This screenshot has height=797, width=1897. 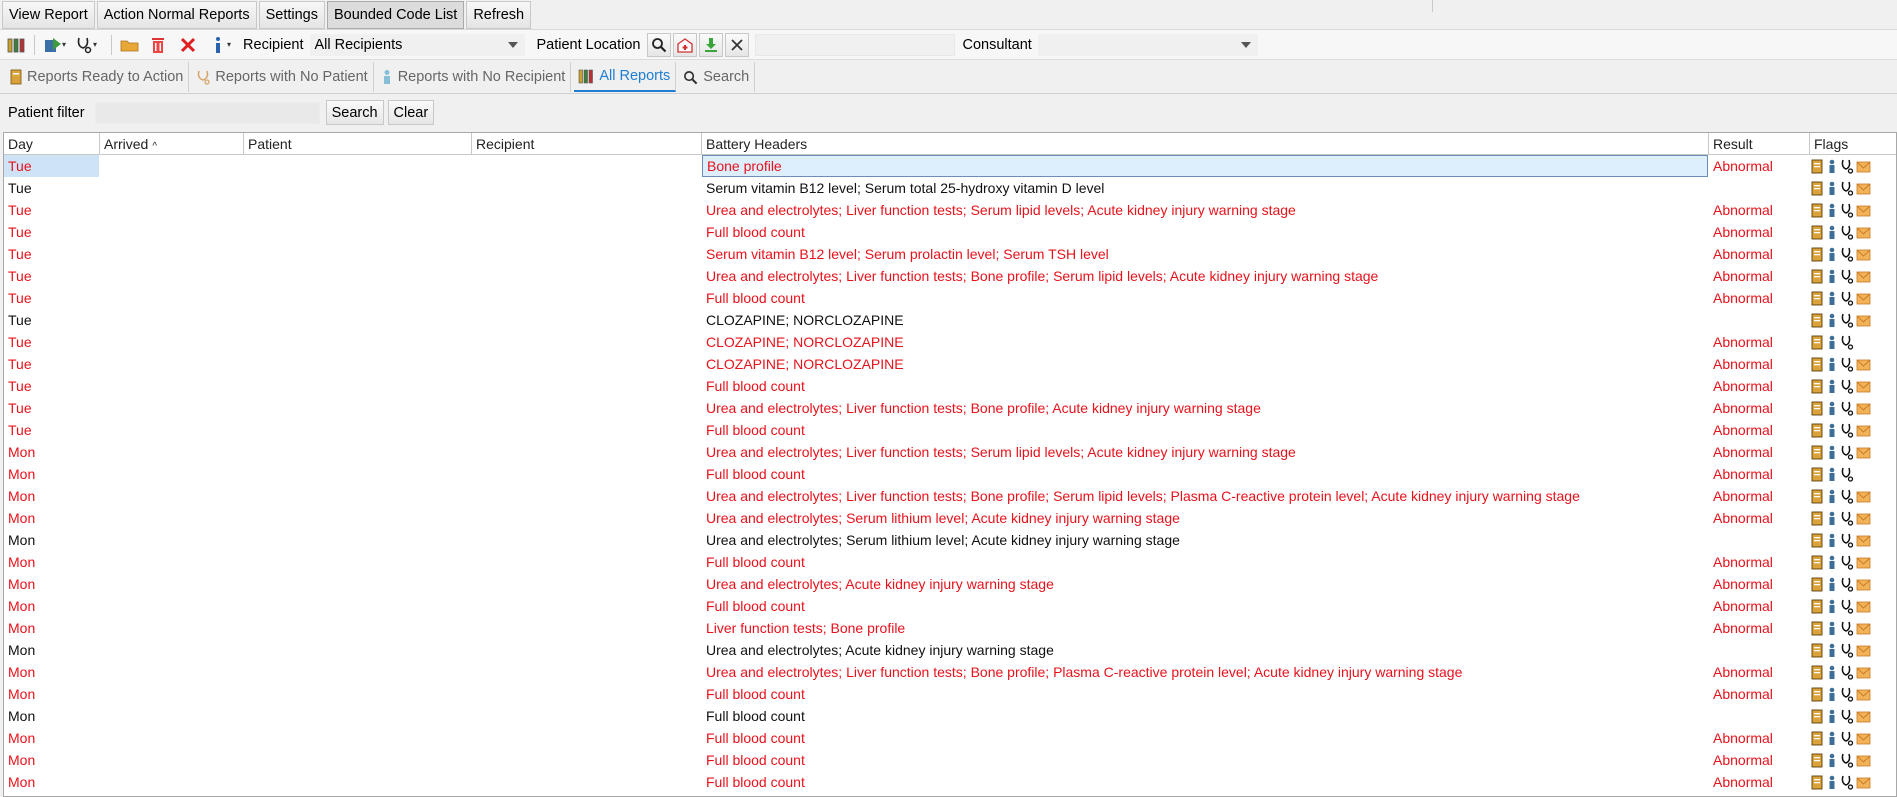 I want to click on location-search-button, so click(x=658, y=44).